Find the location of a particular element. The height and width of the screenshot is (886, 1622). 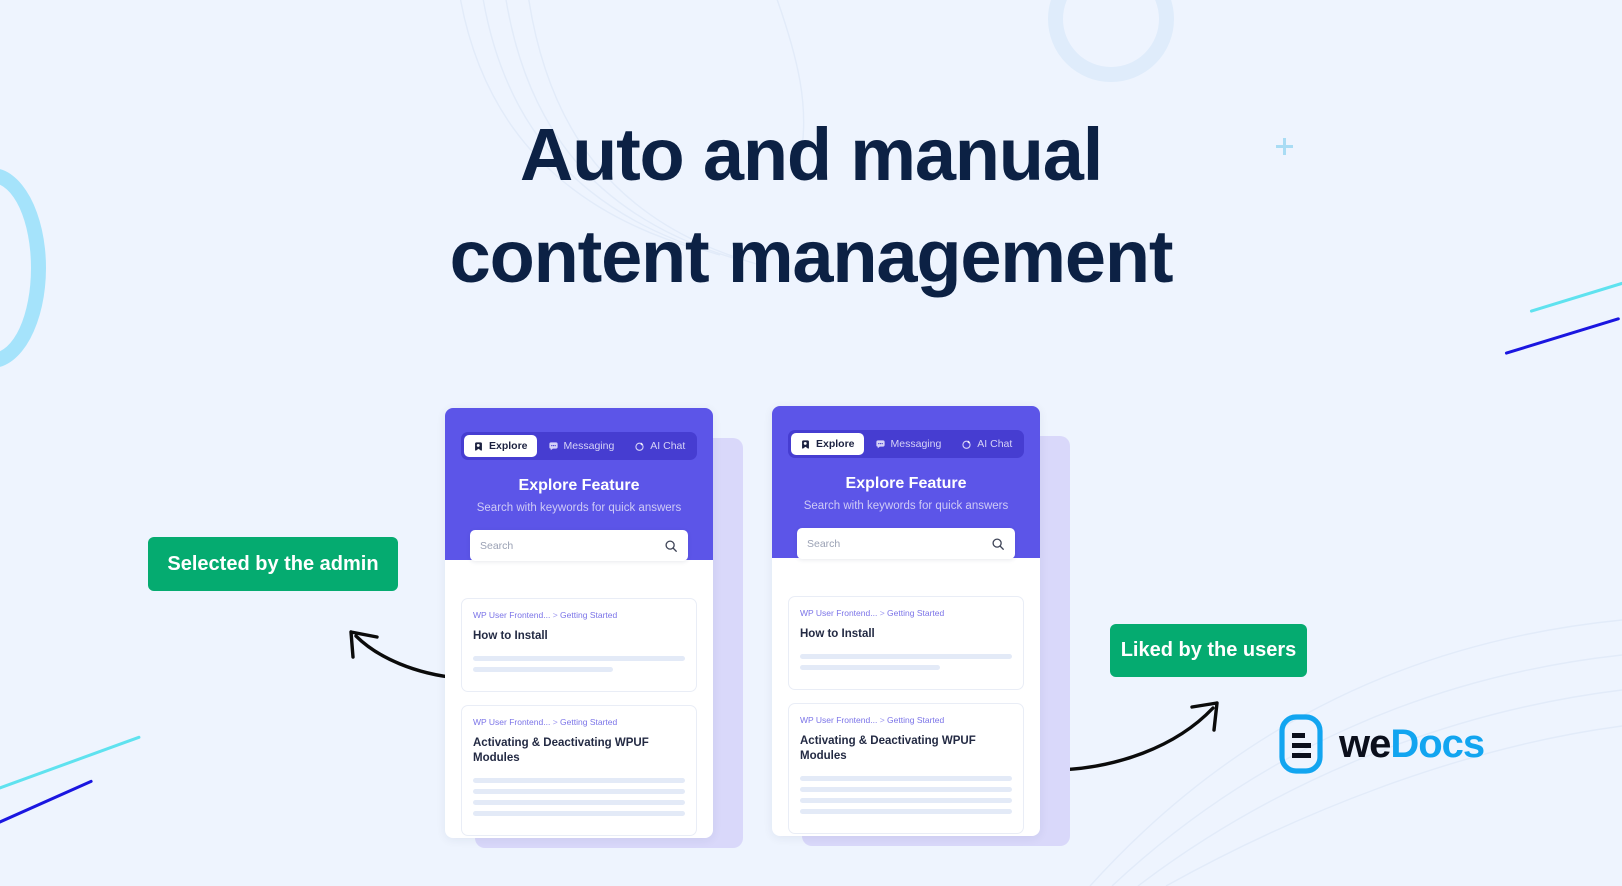

badge-liked-by-users: Liked by the users is located at coordinates (1208, 650).